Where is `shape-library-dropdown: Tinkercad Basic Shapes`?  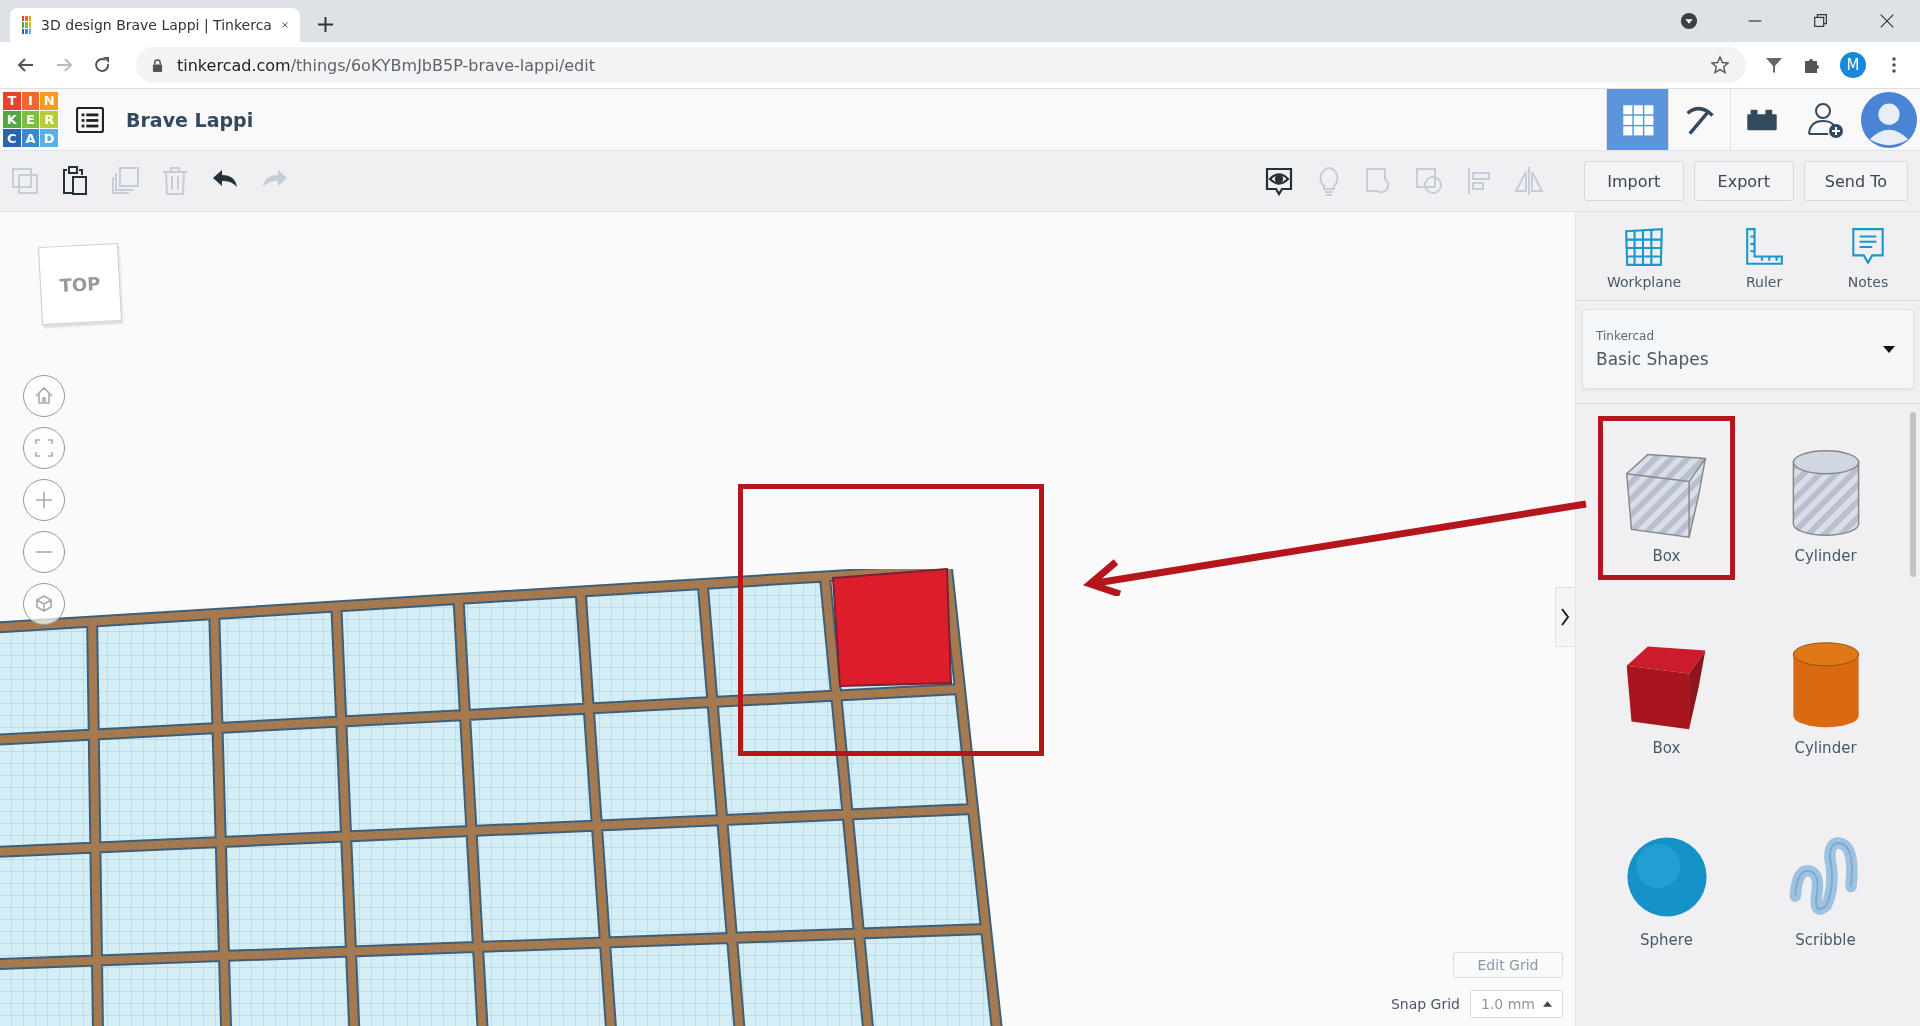
shape-library-dropdown: Tinkercad Basic Shapes is located at coordinates (1748, 349).